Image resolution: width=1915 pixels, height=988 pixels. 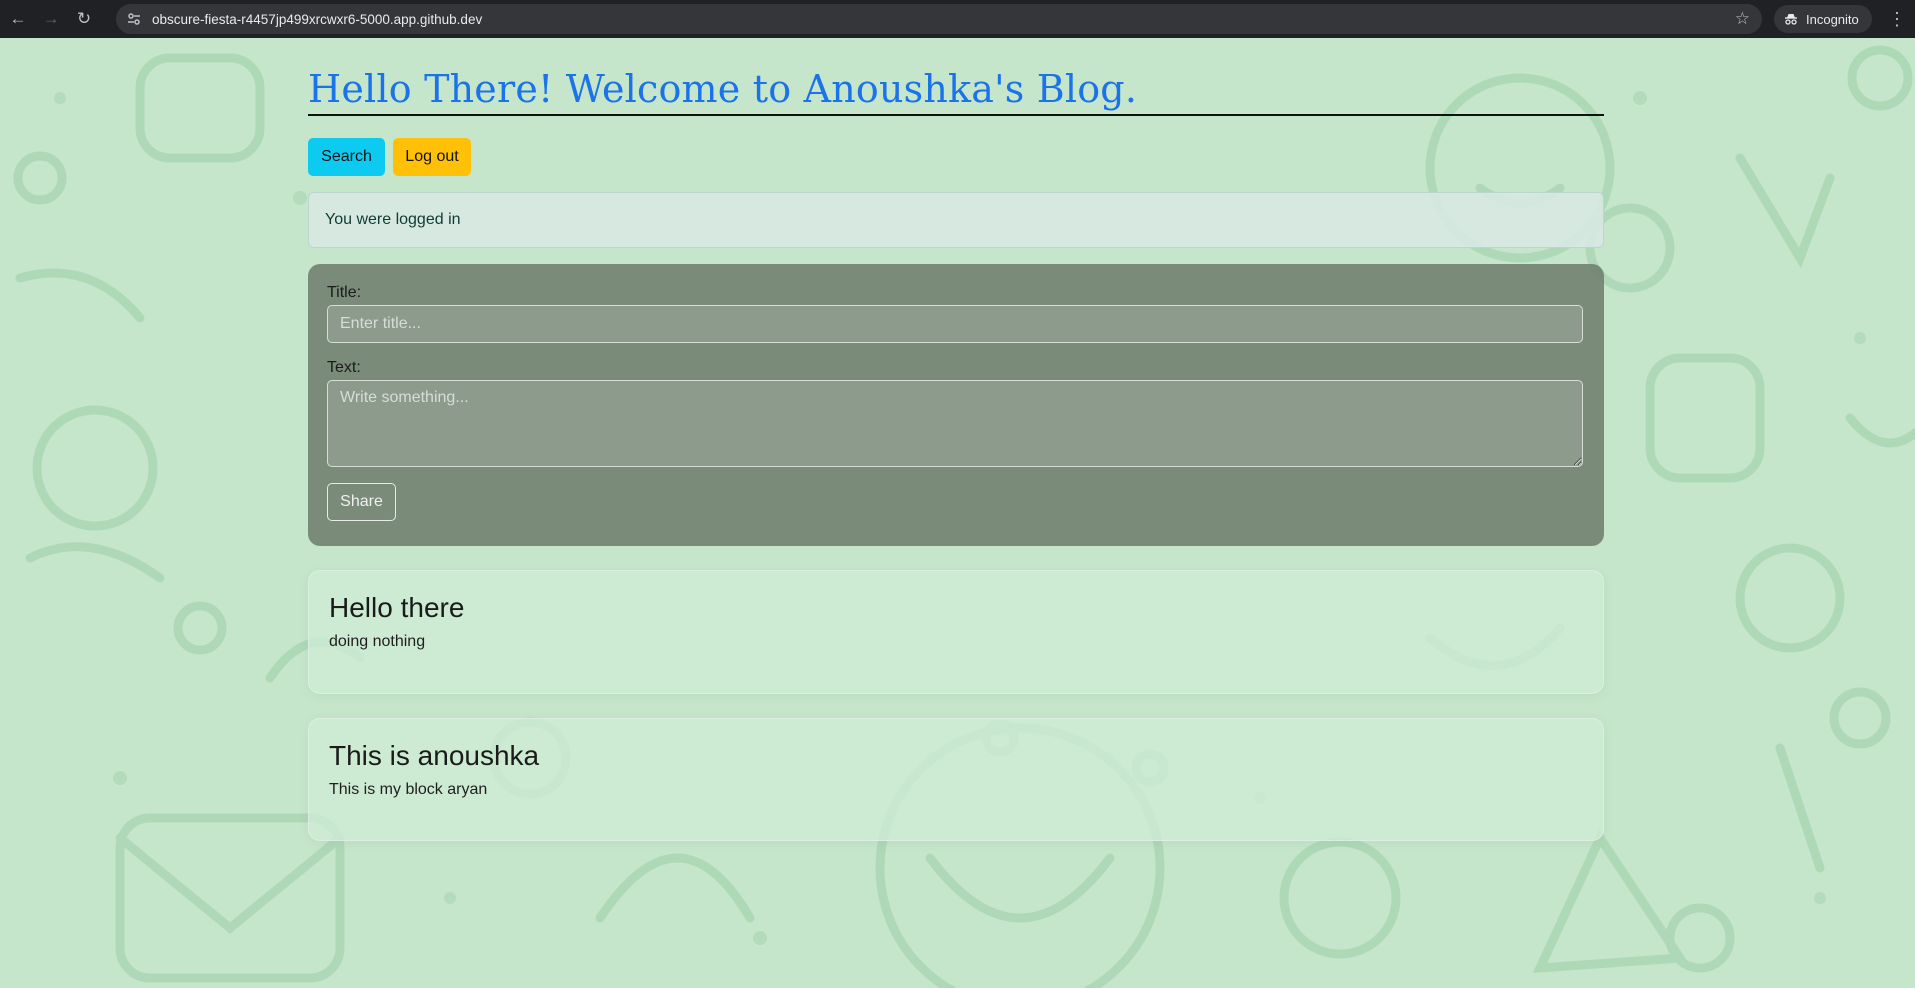 What do you see at coordinates (408, 789) in the screenshot?
I see `post-text: This is my block aryan` at bounding box center [408, 789].